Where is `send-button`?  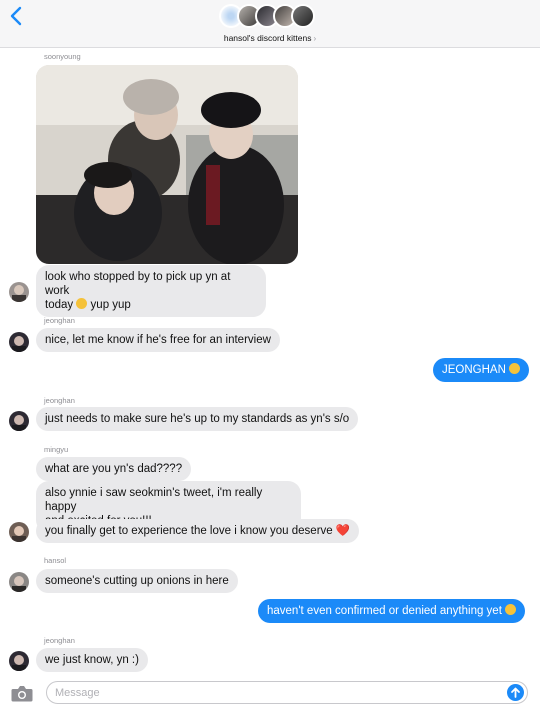 send-button is located at coordinates (515, 692).